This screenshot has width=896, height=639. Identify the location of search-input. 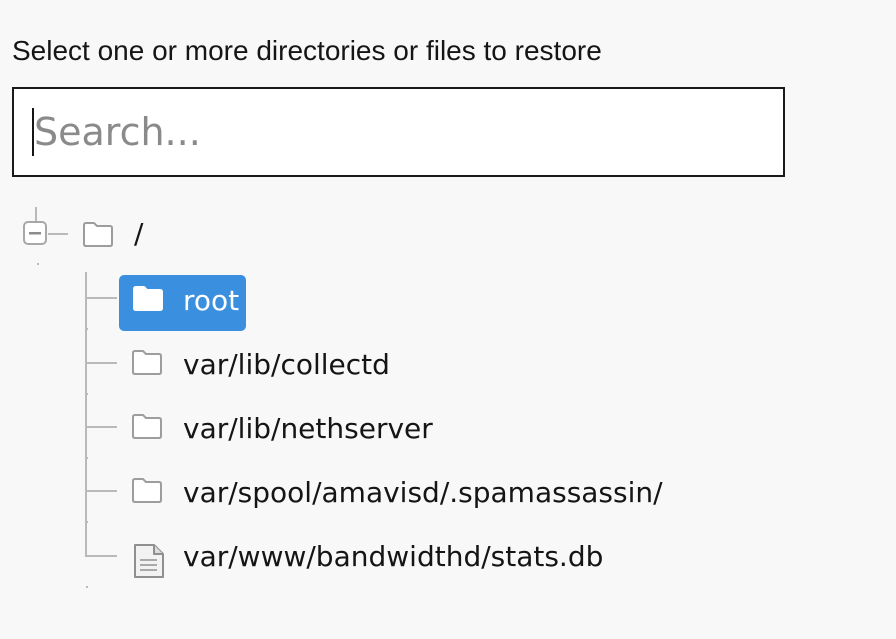
(398, 132).